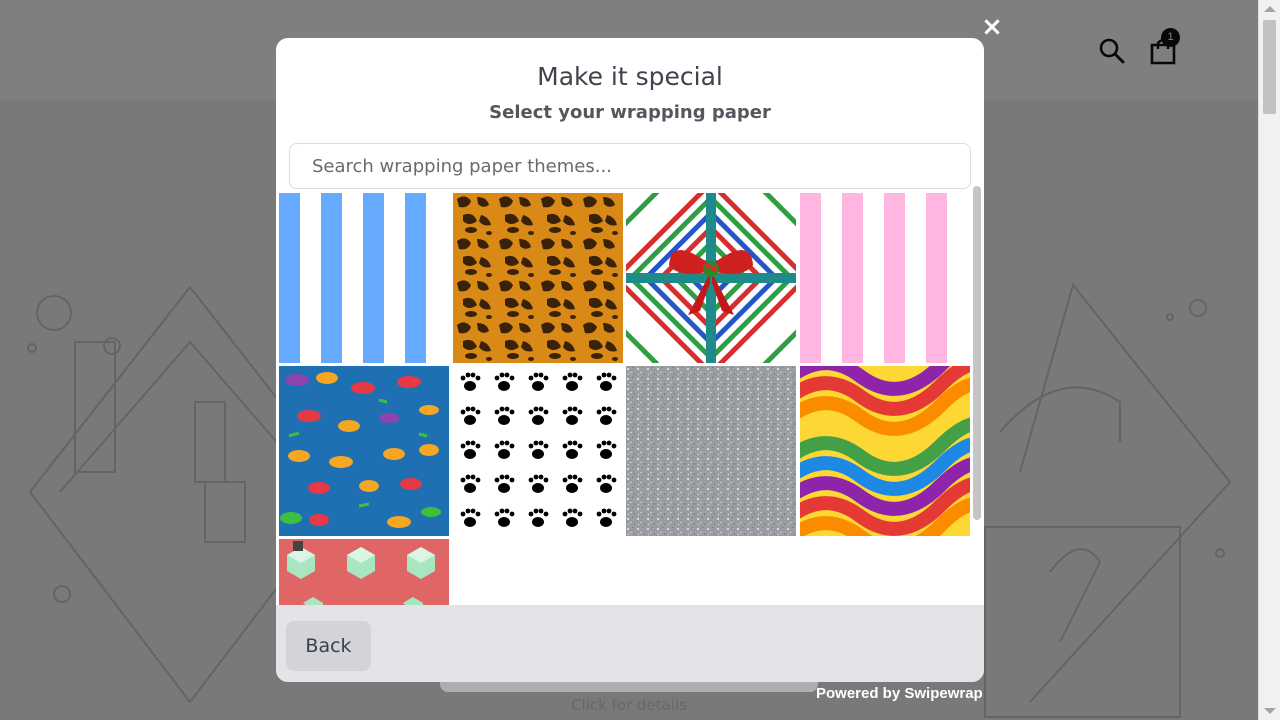  What do you see at coordinates (364, 572) in the screenshot?
I see `paper-tile-swipewrap` at bounding box center [364, 572].